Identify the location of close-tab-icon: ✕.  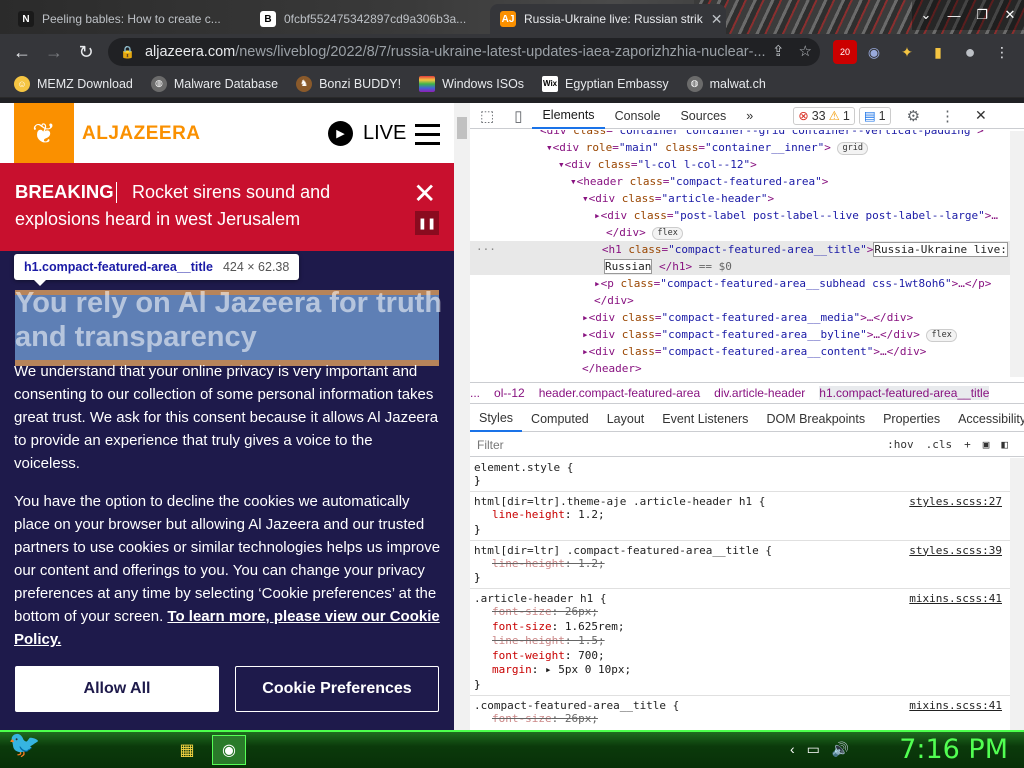
(713, 19).